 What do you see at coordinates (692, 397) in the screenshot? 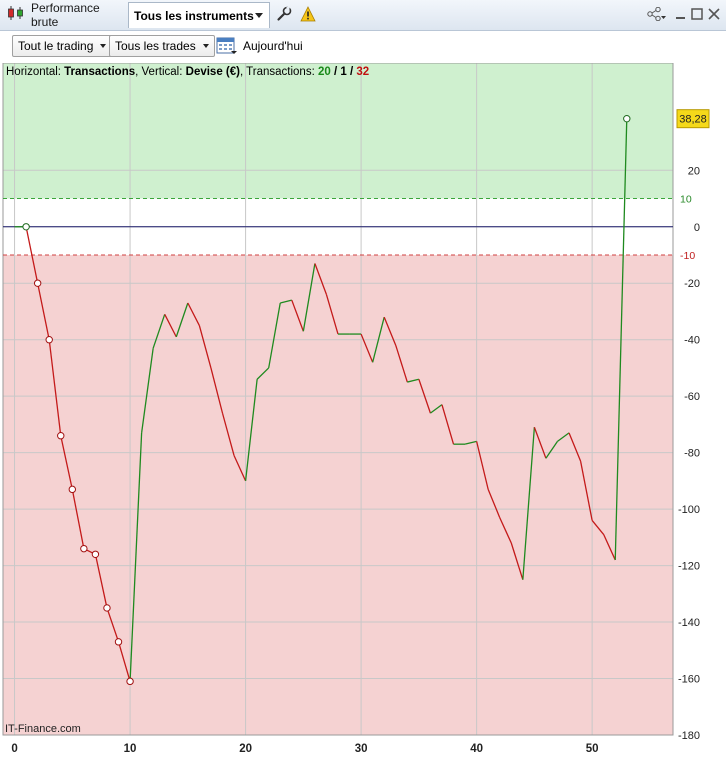
I see `y-tick-label: -60` at bounding box center [692, 397].